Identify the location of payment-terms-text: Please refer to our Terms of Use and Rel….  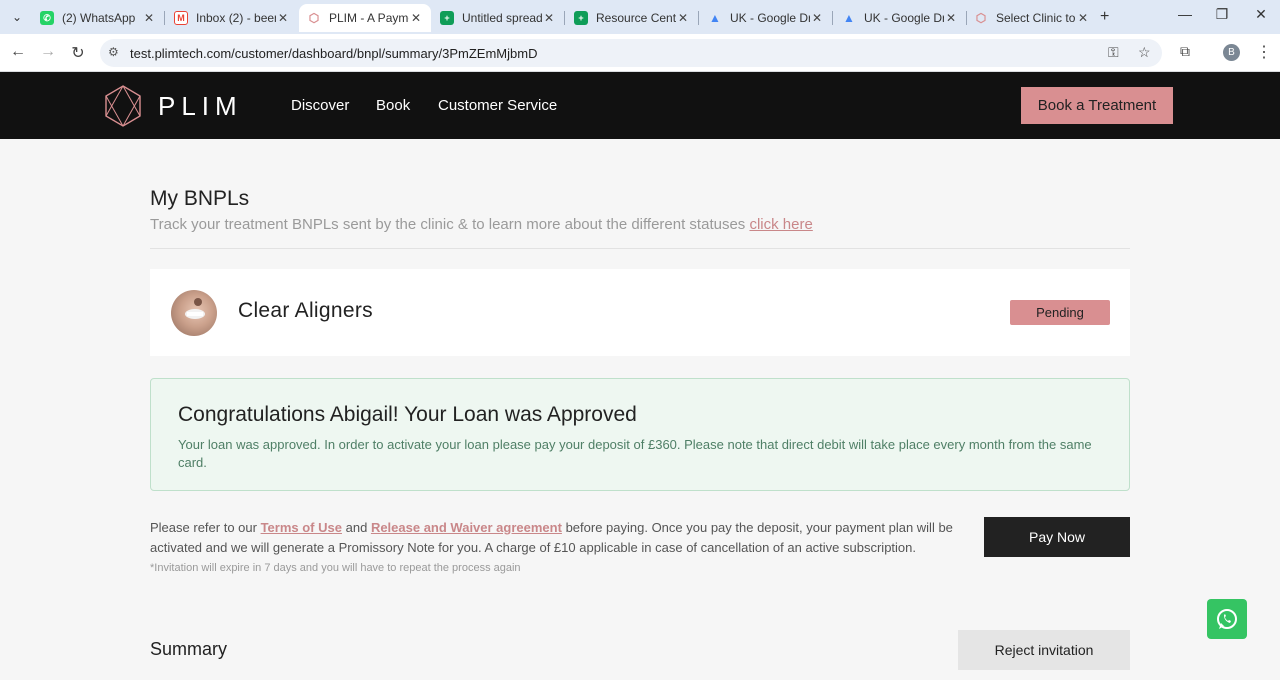
(557, 538).